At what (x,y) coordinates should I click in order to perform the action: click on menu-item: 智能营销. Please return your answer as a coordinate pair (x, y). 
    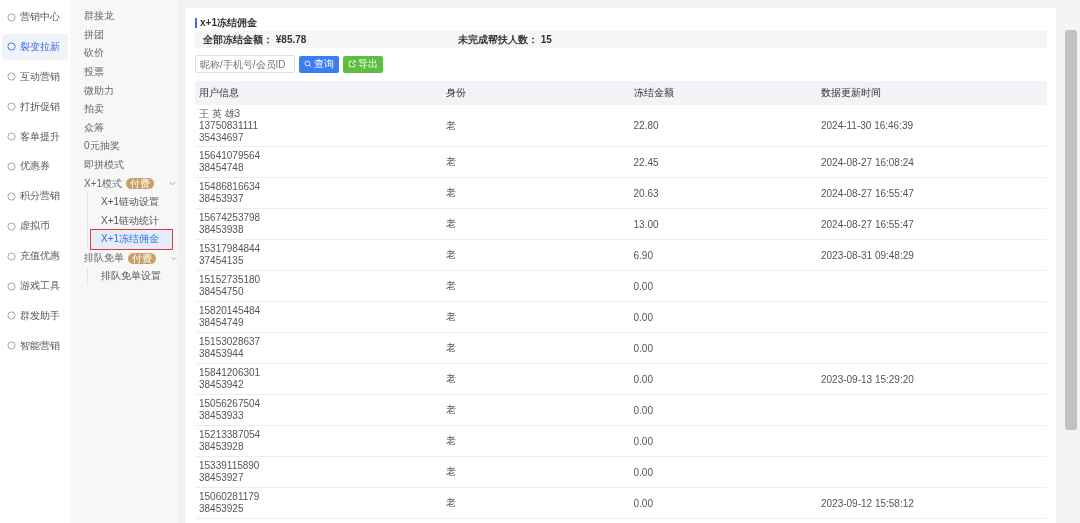
    Looking at the image, I should click on (35, 345).